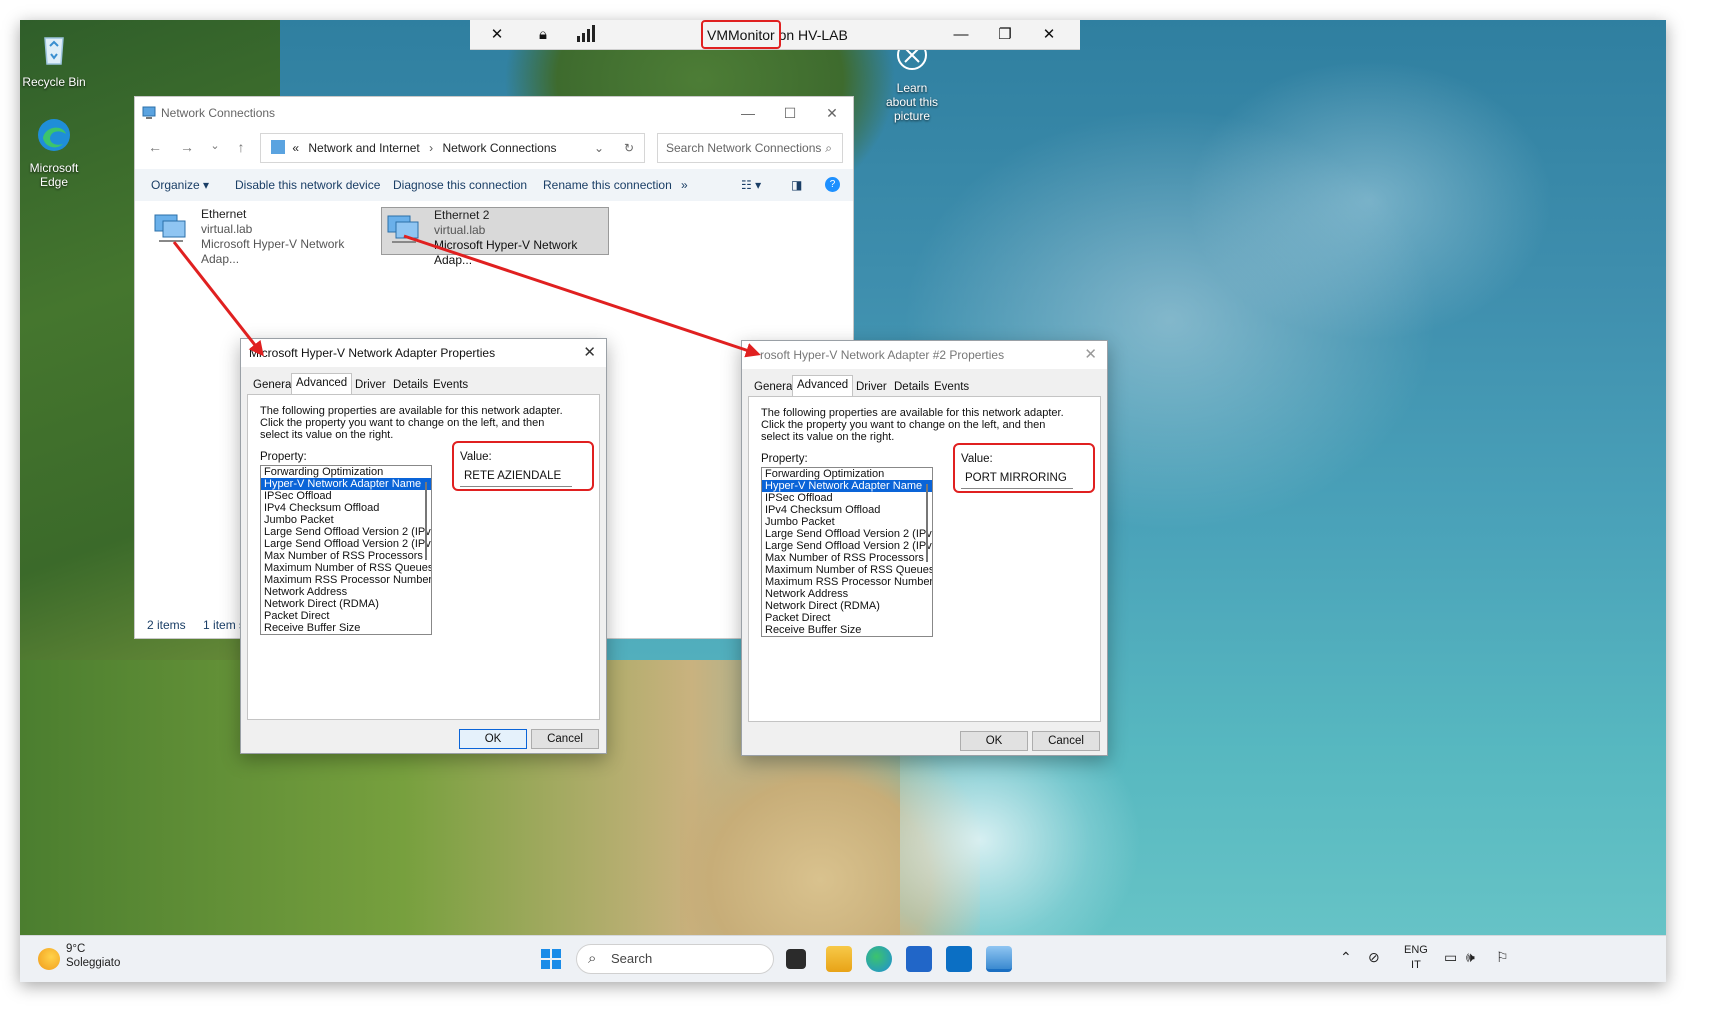 This screenshot has height=1026, width=1709. Describe the element at coordinates (93, 963) in the screenshot. I see `weather-description: Soleggiato` at that location.